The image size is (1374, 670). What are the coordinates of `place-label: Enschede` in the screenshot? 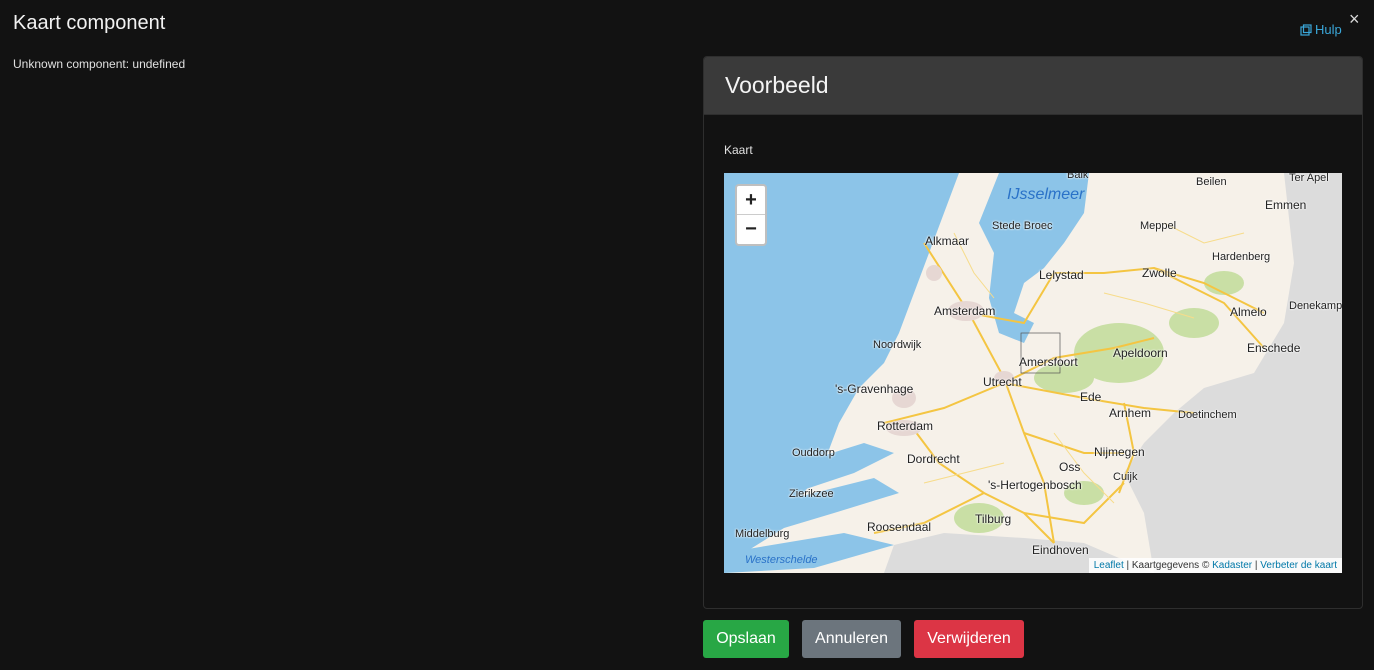 It's located at (1274, 348).